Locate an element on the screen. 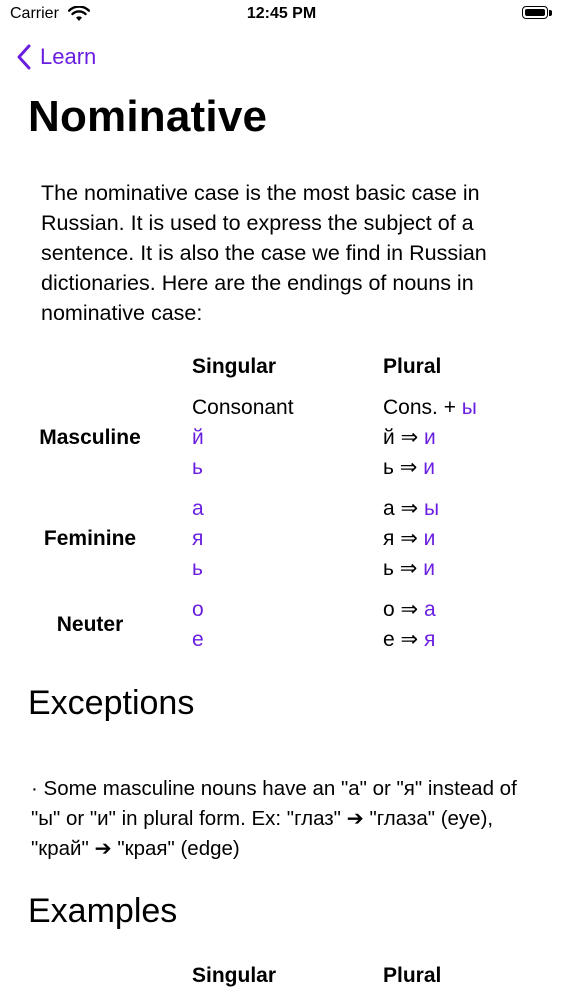  fem-plural-3: ь ⇒ и is located at coordinates (409, 568).